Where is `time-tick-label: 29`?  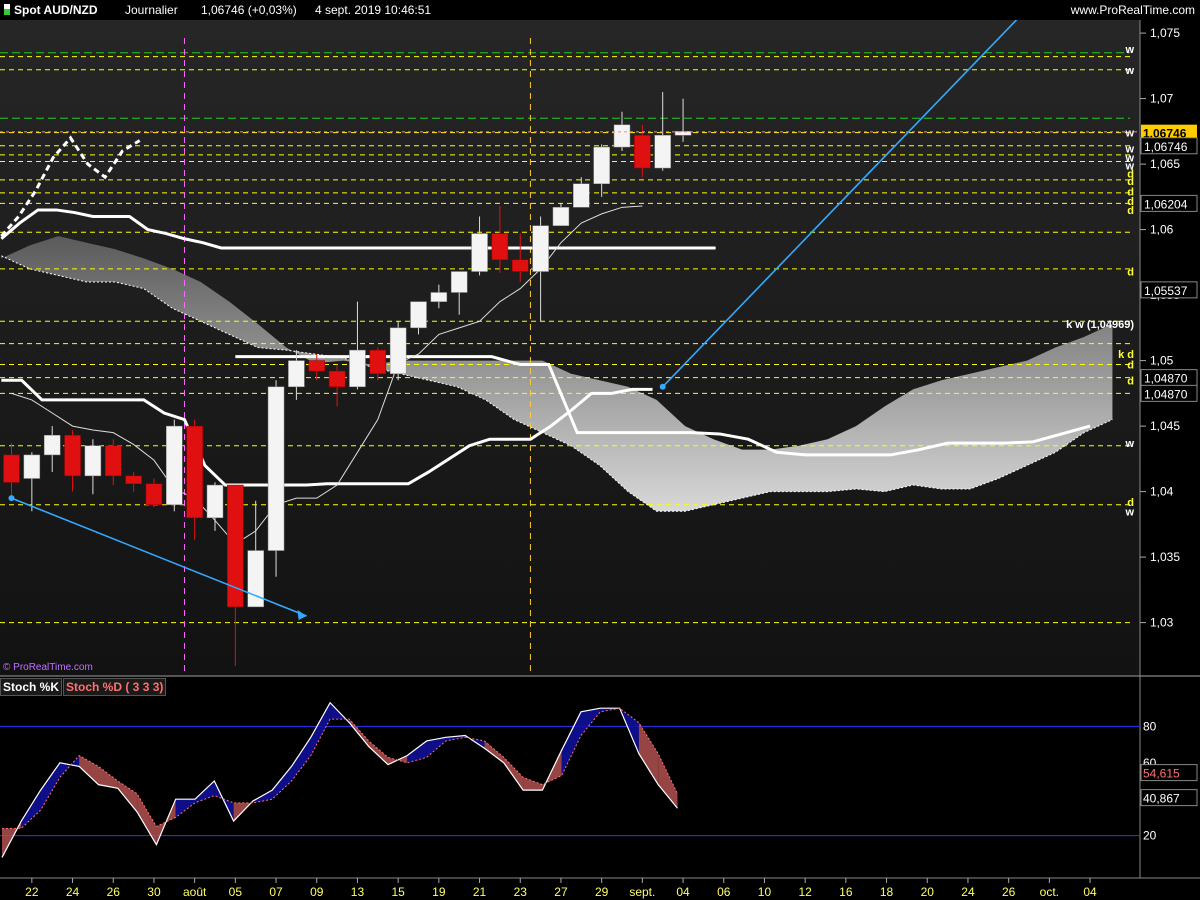 time-tick-label: 29 is located at coordinates (602, 892).